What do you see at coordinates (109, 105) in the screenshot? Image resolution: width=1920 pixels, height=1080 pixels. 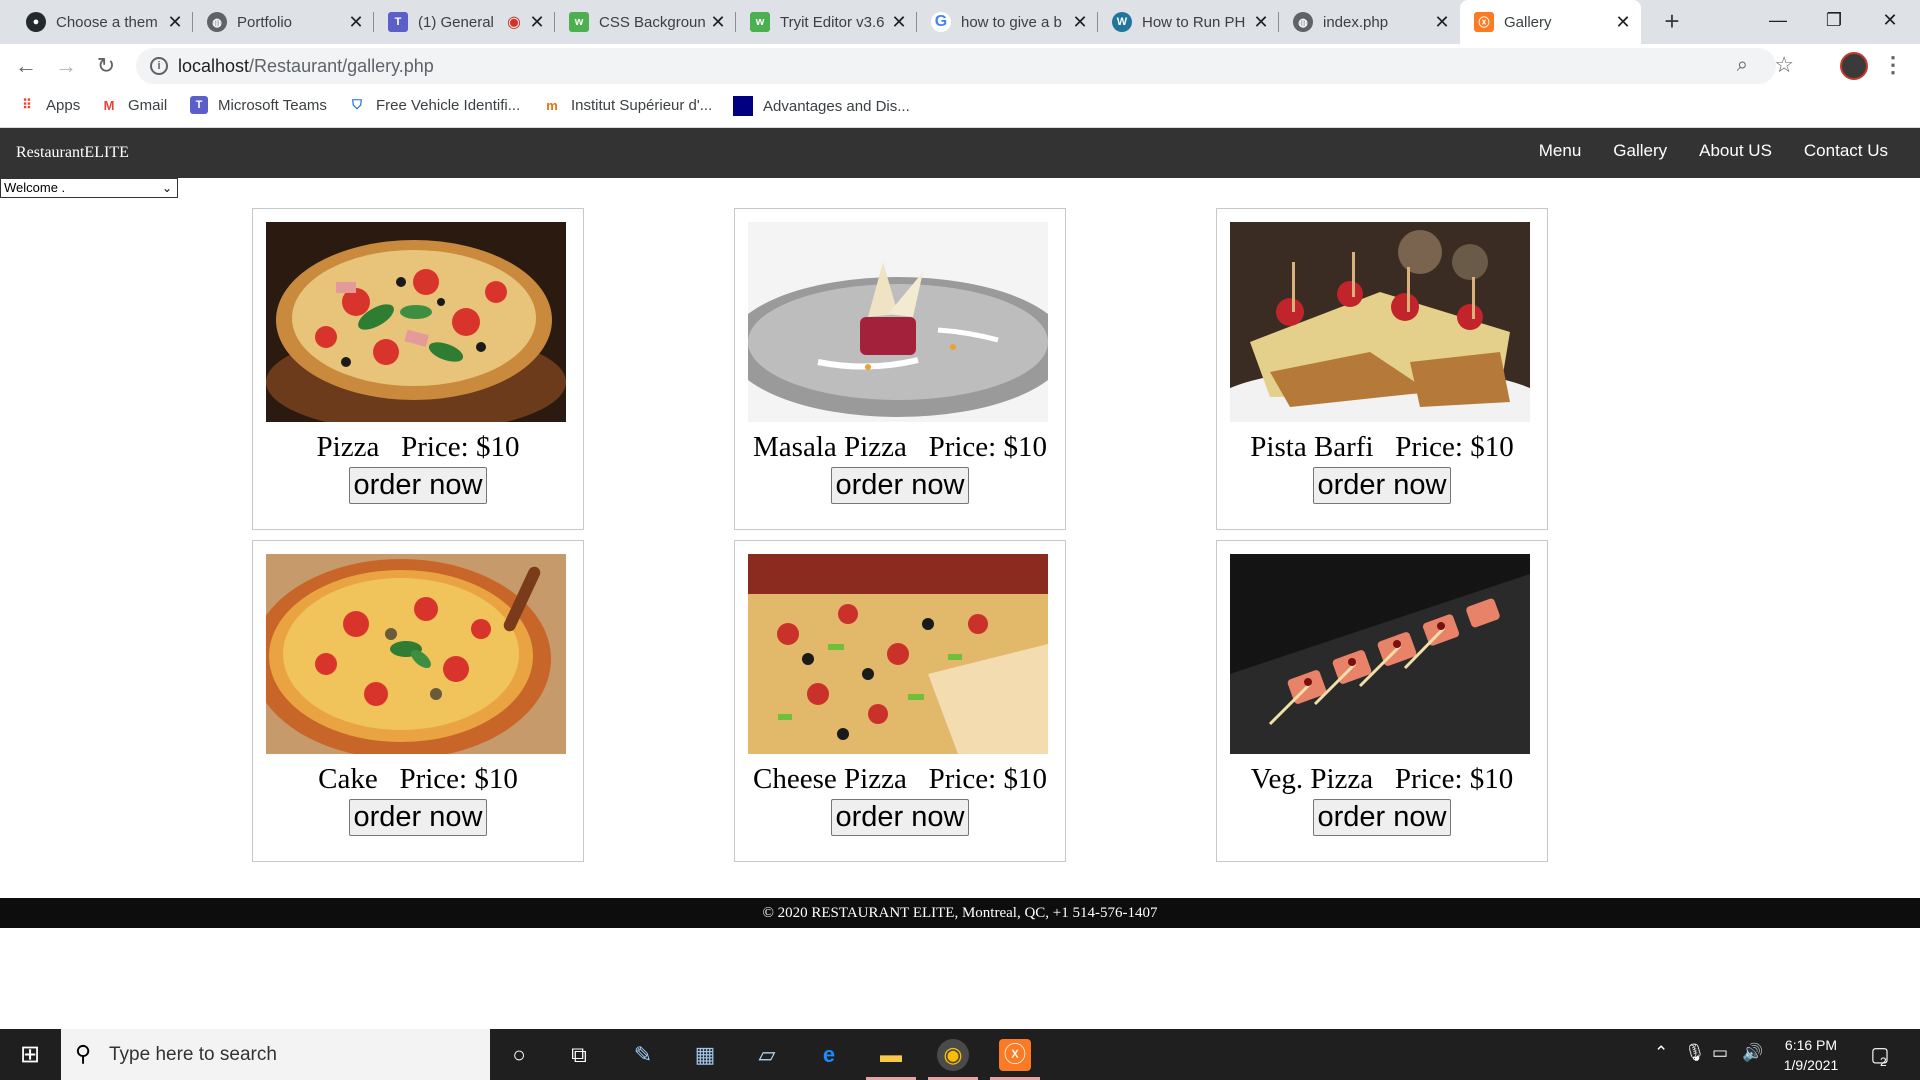 I see `gmail-icon: M` at bounding box center [109, 105].